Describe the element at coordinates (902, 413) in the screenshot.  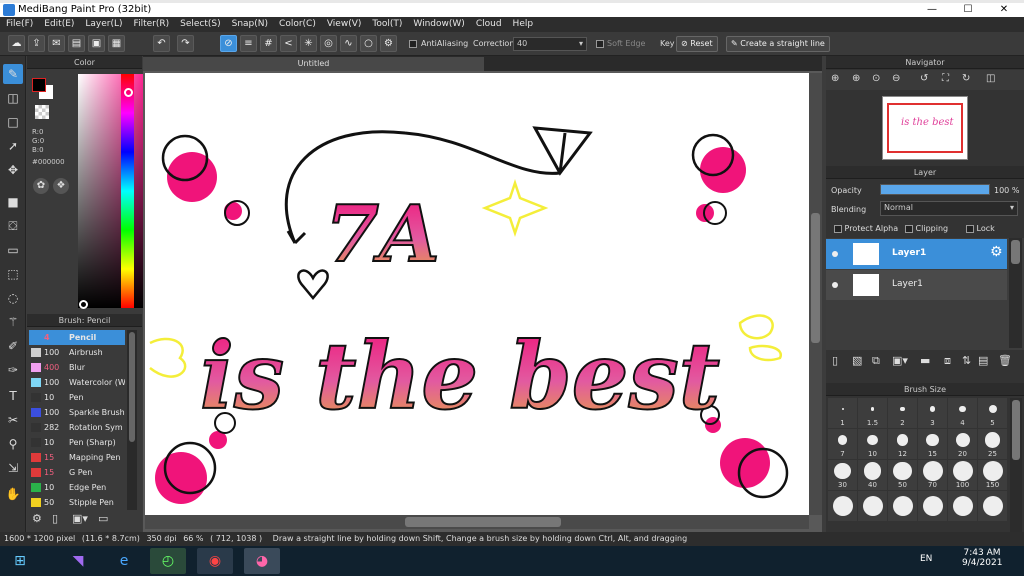
I see `brush-size-cell: 2` at that location.